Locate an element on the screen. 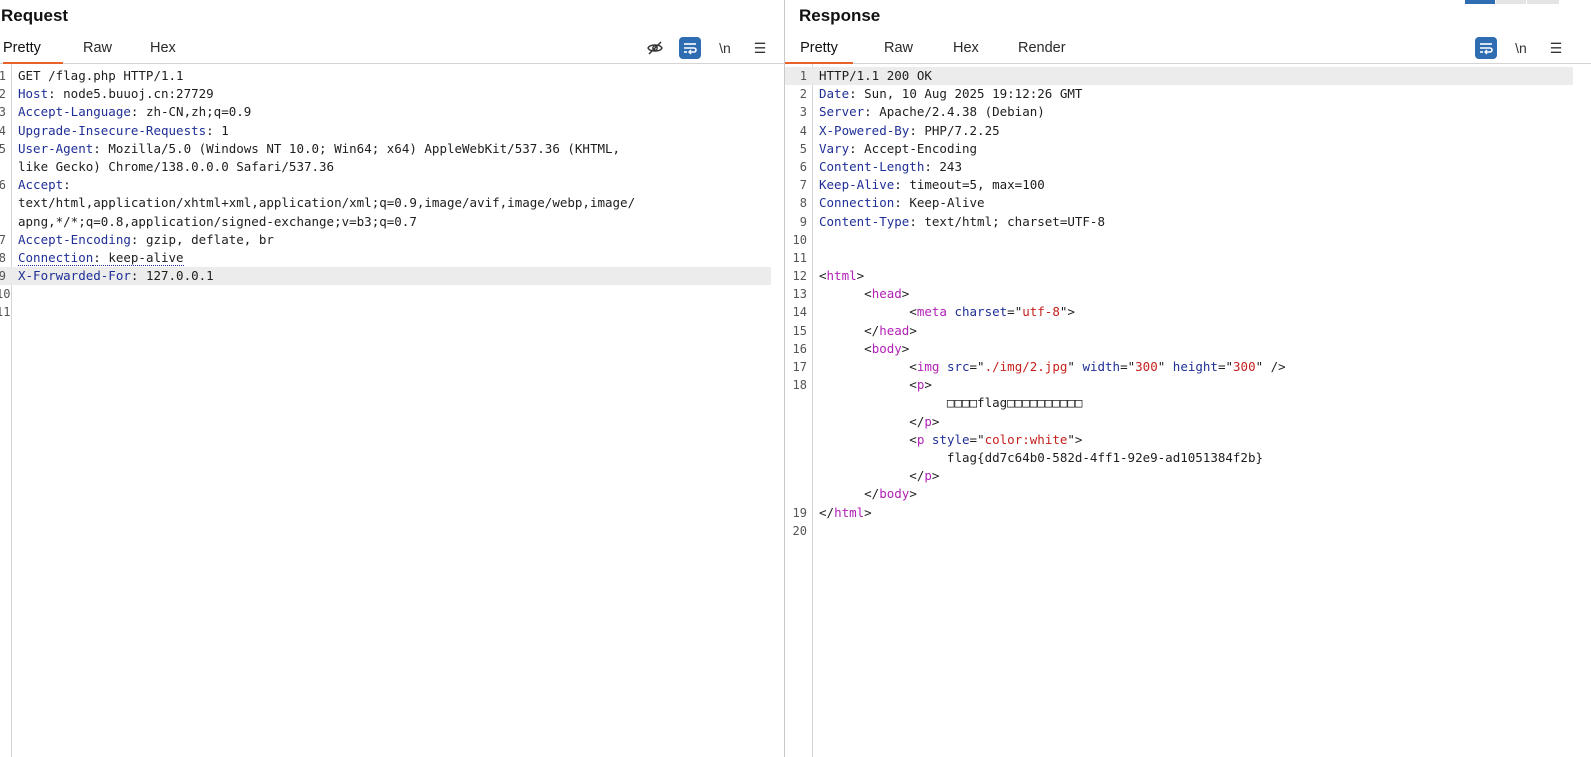 Image resolution: width=1591 pixels, height=757 pixels. code-token: Keep-Alive is located at coordinates (857, 185).